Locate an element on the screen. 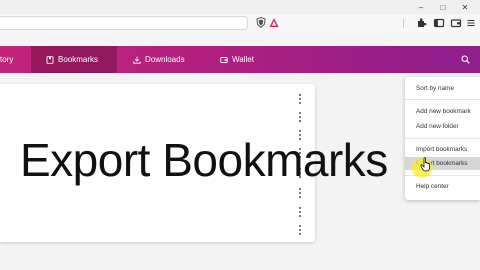 The width and height of the screenshot is (480, 270). menu-item-add-bookmark: Add new bookmark is located at coordinates (443, 111).